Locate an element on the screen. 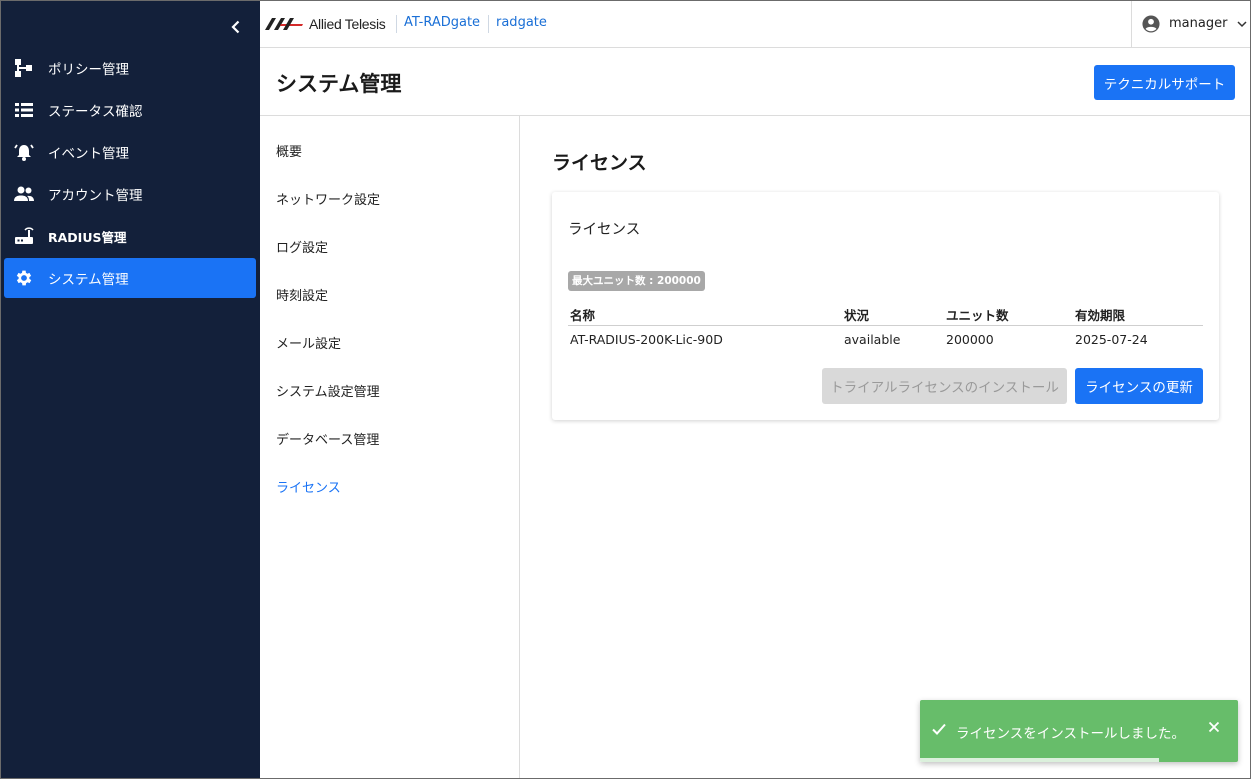 Image resolution: width=1251 pixels, height=779 pixels. success-toast: ライセンスをインストールしました。 is located at coordinates (1079, 731).